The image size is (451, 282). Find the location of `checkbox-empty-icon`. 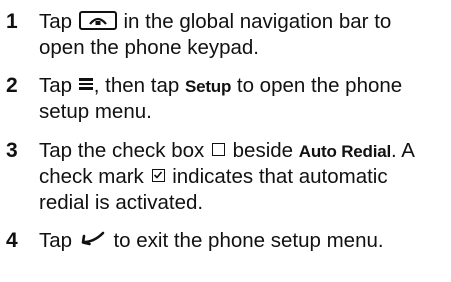

checkbox-empty-icon is located at coordinates (218, 150).